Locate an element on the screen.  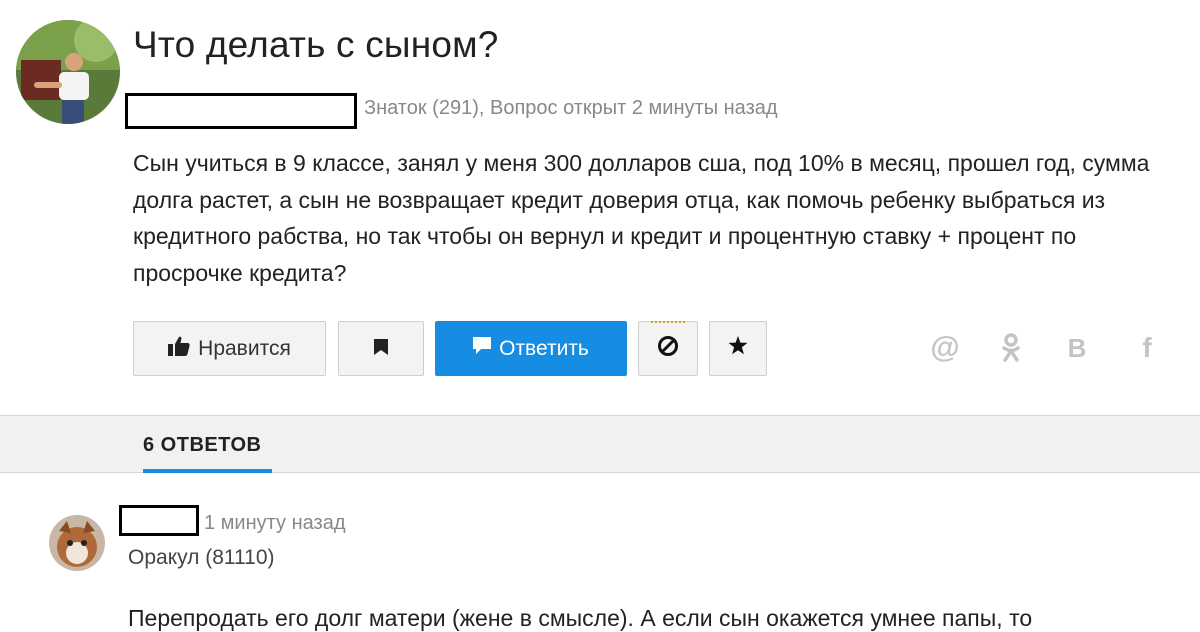
reply-button: Ответить is located at coordinates (531, 348).